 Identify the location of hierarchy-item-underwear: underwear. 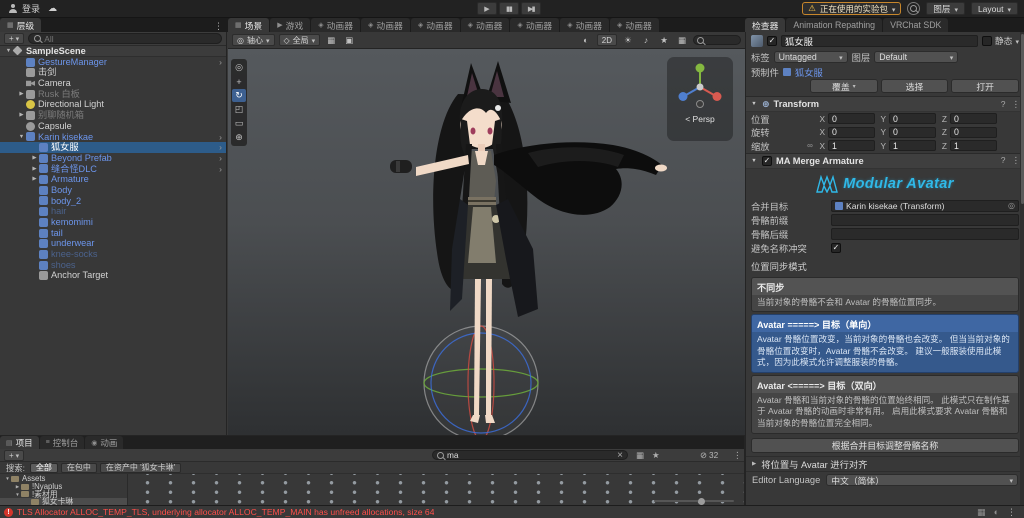
(113, 243).